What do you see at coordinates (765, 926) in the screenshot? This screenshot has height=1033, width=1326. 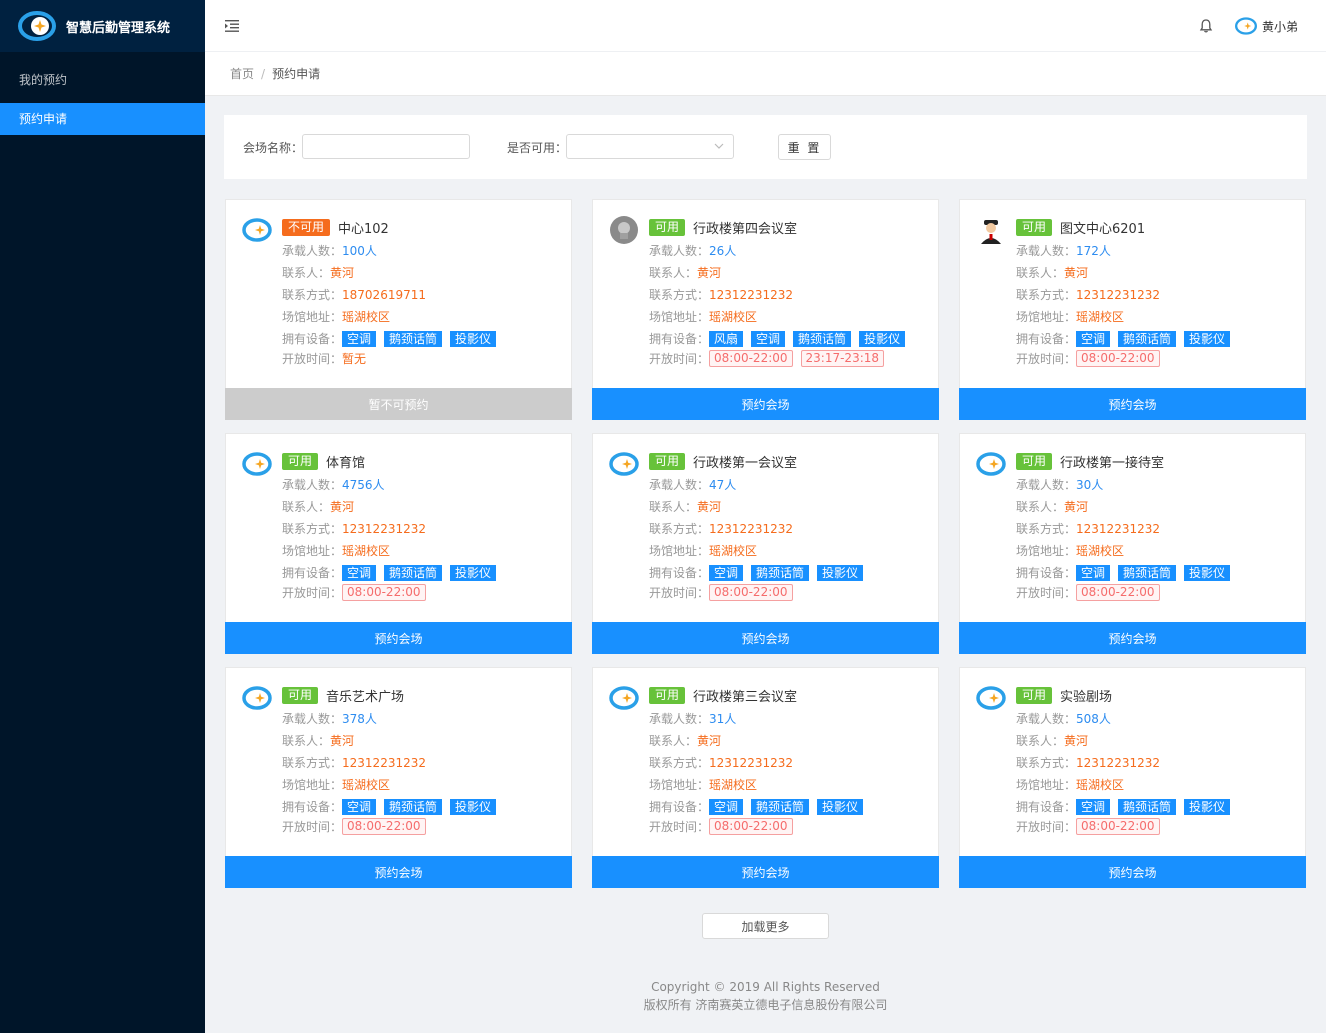 I see `load-more-button: 加载更多` at bounding box center [765, 926].